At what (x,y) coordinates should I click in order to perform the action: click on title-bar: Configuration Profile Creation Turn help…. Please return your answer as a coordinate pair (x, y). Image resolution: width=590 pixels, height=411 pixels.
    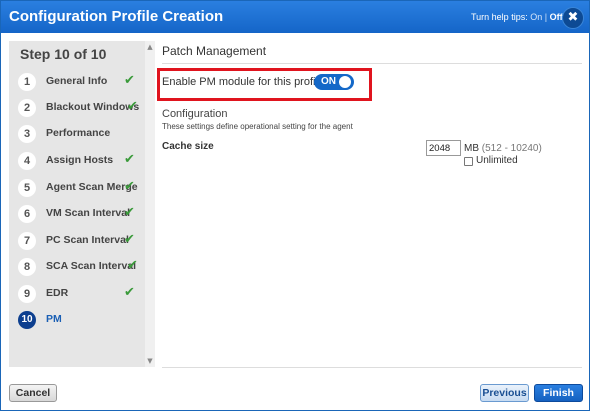
    Looking at the image, I should click on (295, 17).